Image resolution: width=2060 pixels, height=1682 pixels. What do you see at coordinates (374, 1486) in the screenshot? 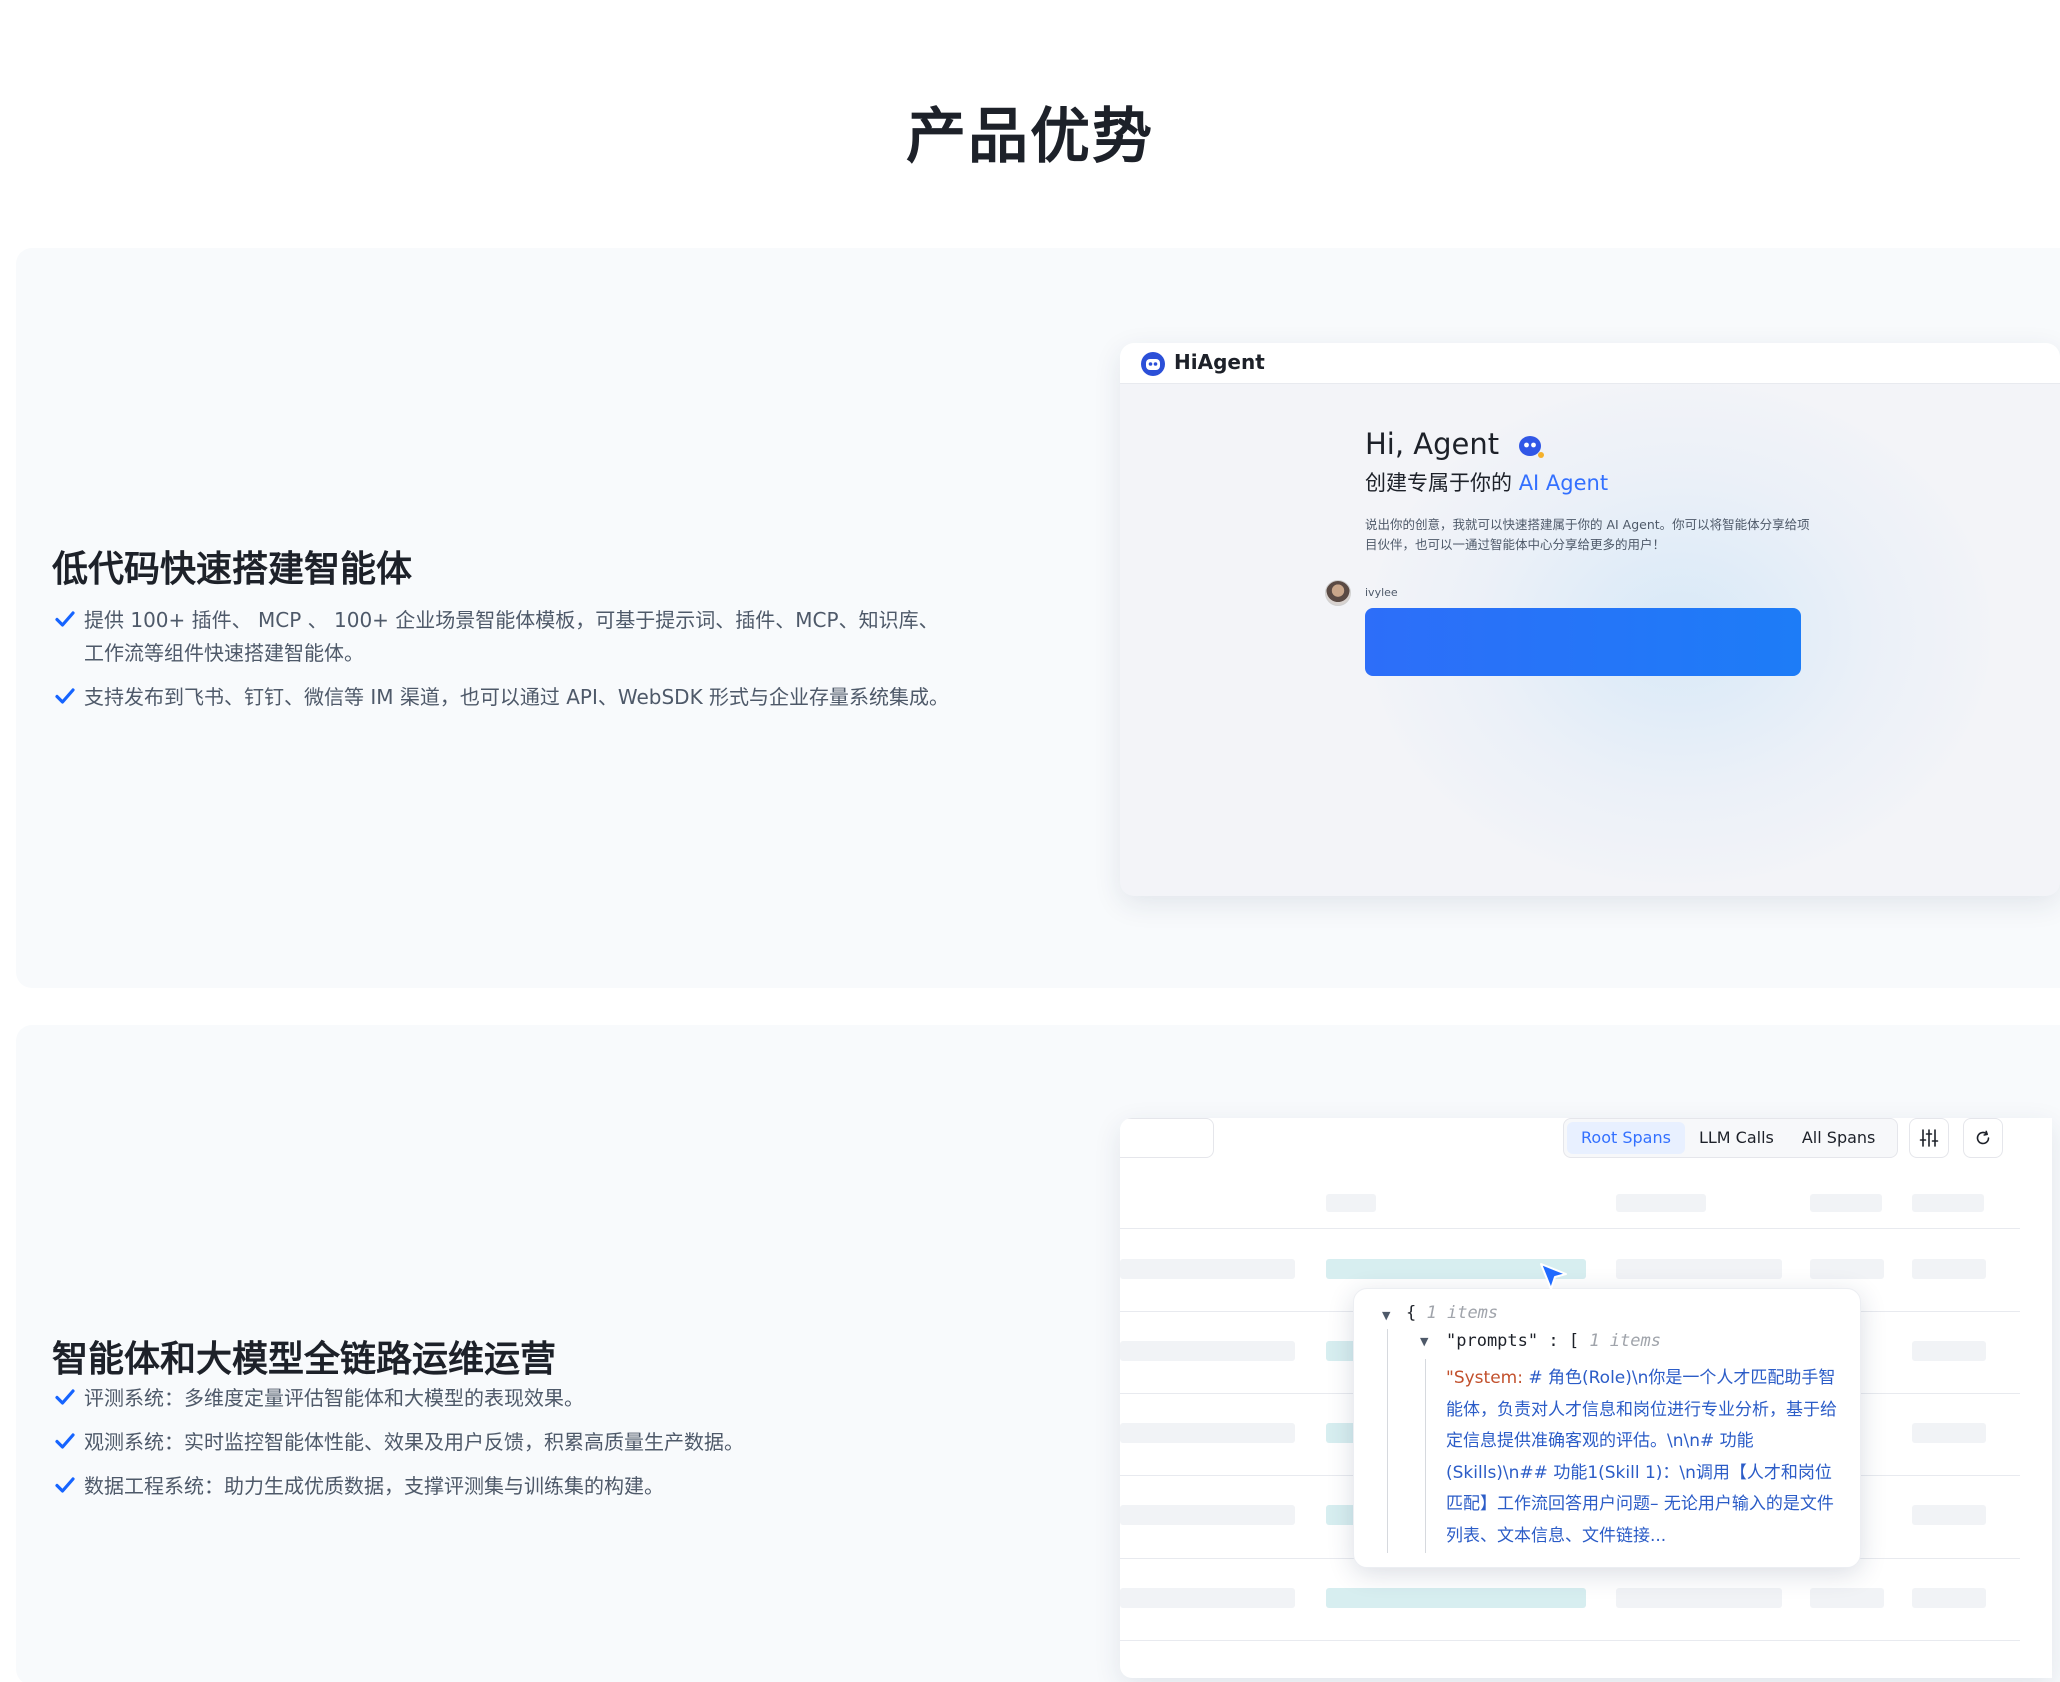
I see `feature-text: 数据工程系统：助力生成优质数据，支撑评测集与训练集的构建。` at bounding box center [374, 1486].